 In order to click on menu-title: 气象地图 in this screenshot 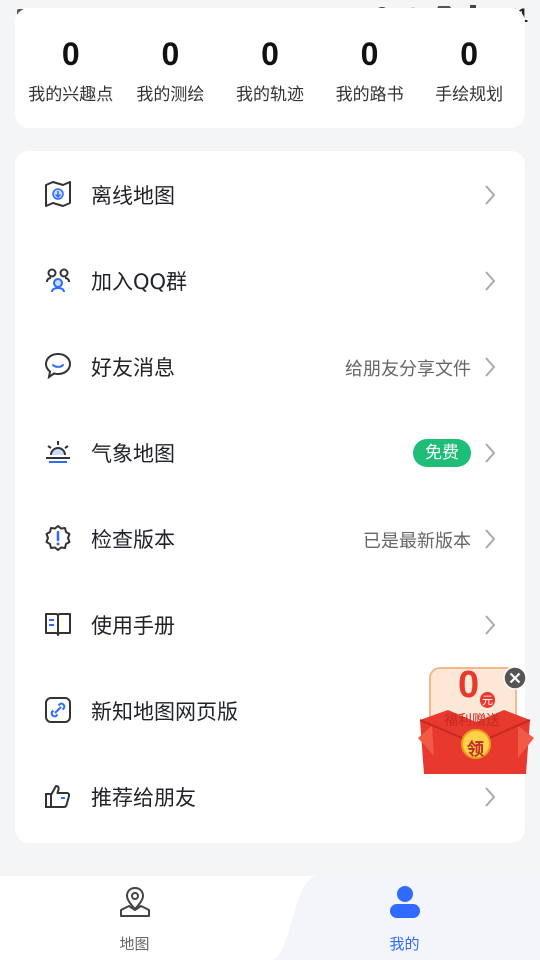, I will do `click(133, 454)`.